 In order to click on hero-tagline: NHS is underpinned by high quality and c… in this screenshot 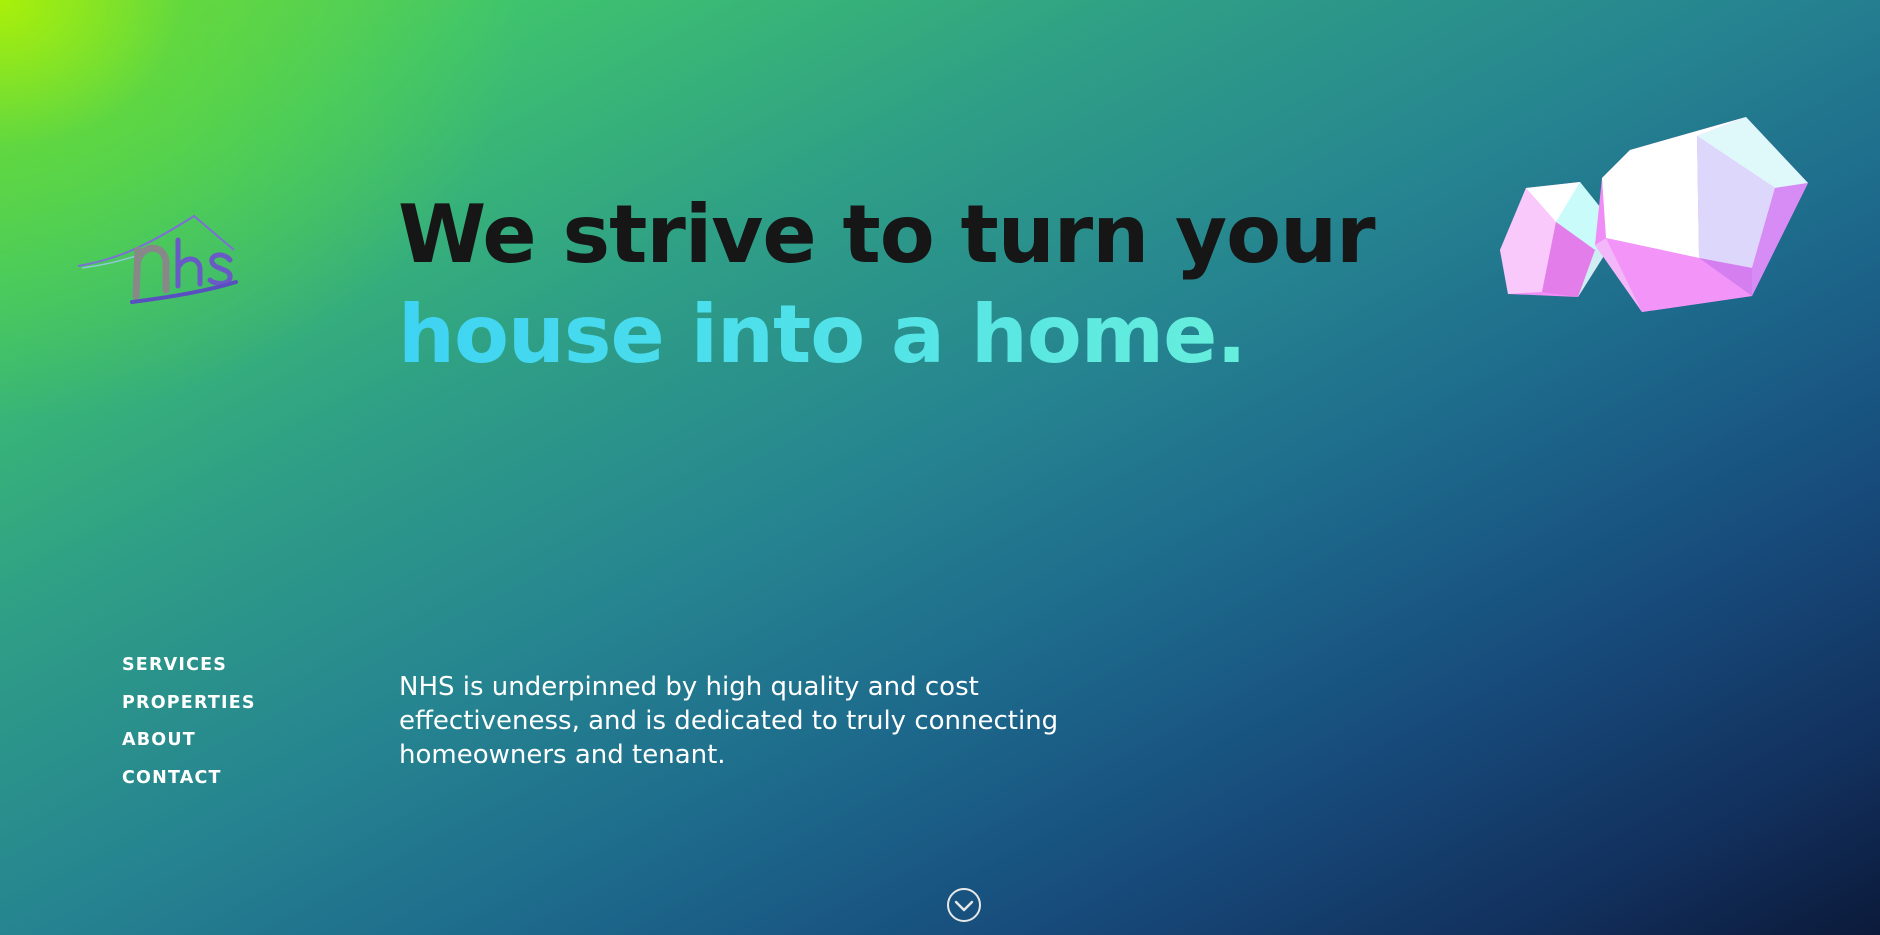, I will do `click(729, 721)`.